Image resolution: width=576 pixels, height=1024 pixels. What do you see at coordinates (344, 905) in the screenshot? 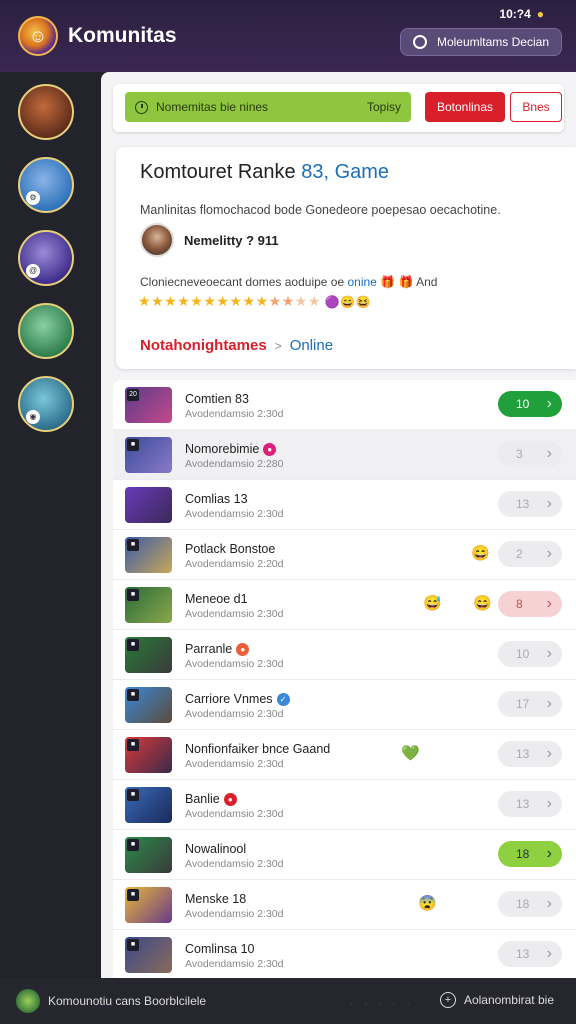
I see `list-item: ■ Menske 18 Avodendamsio 2:30d 😨 18 ›` at bounding box center [344, 905].